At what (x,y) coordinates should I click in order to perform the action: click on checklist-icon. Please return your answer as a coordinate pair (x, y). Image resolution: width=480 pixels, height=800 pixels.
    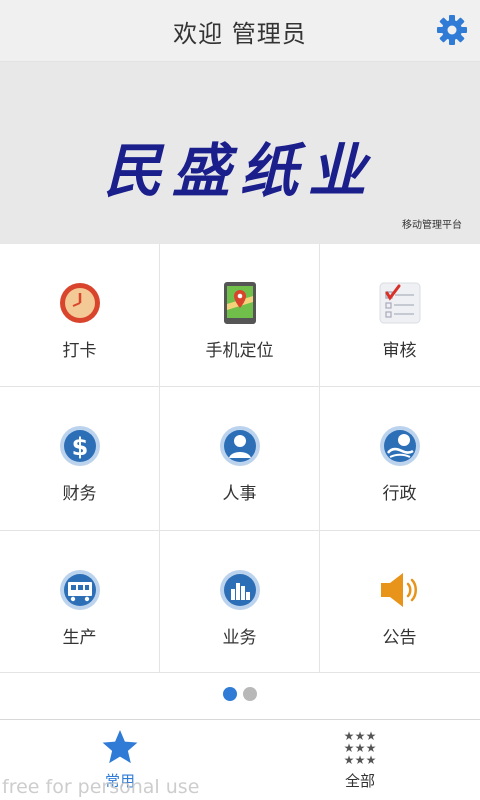
    Looking at the image, I should click on (400, 303).